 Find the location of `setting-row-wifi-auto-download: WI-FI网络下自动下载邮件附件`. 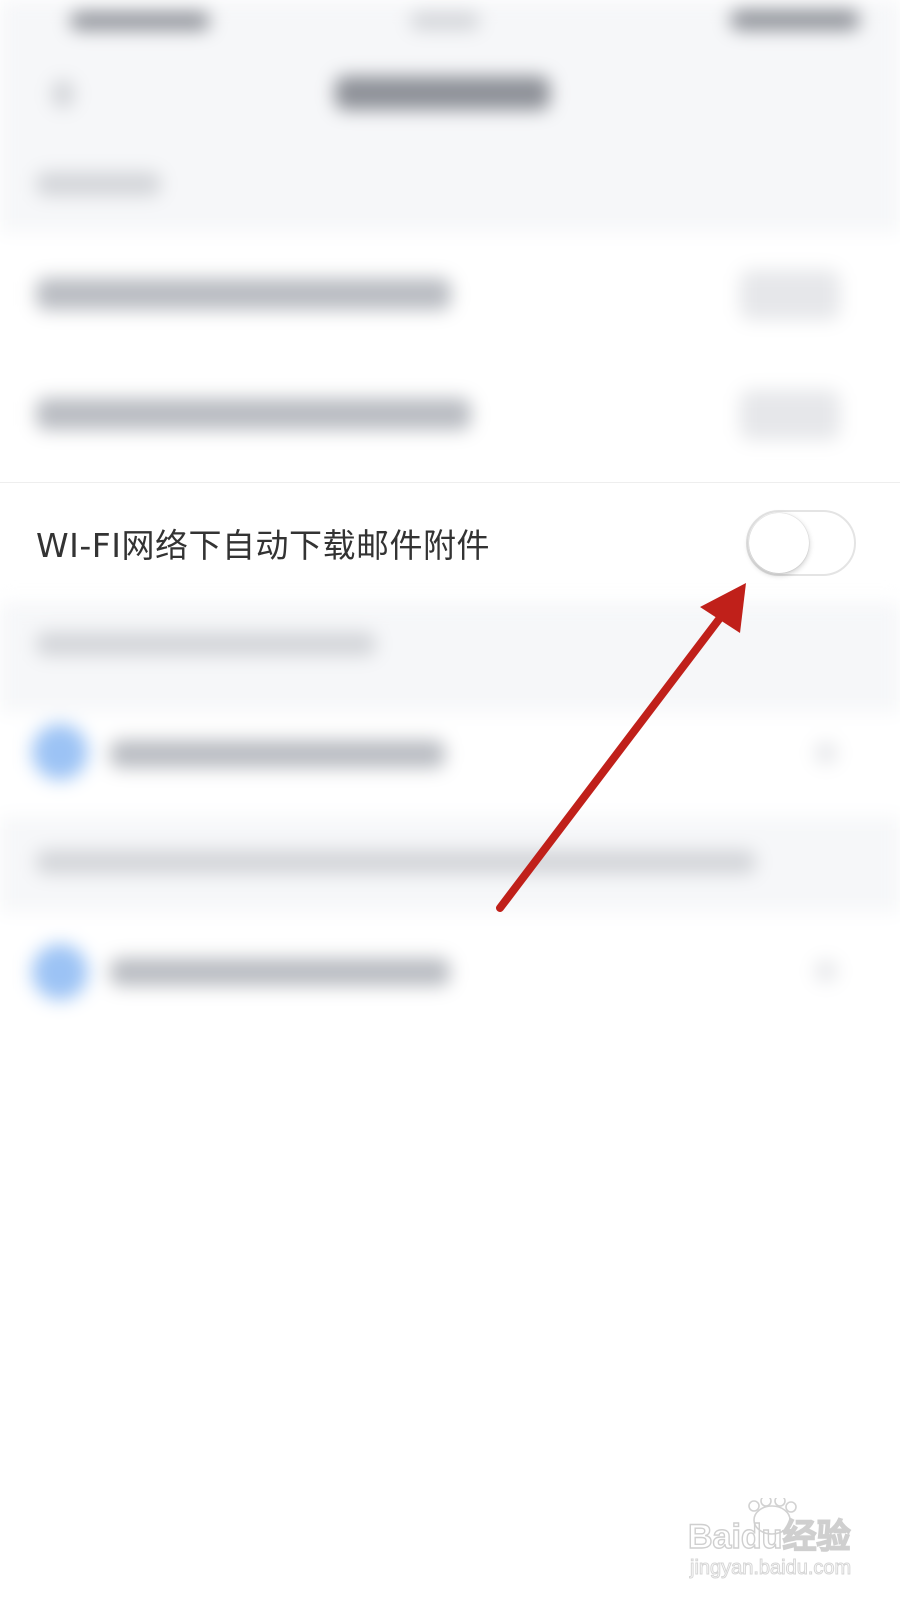

setting-row-wifi-auto-download: WI-FI网络下自动下载邮件附件 is located at coordinates (450, 542).